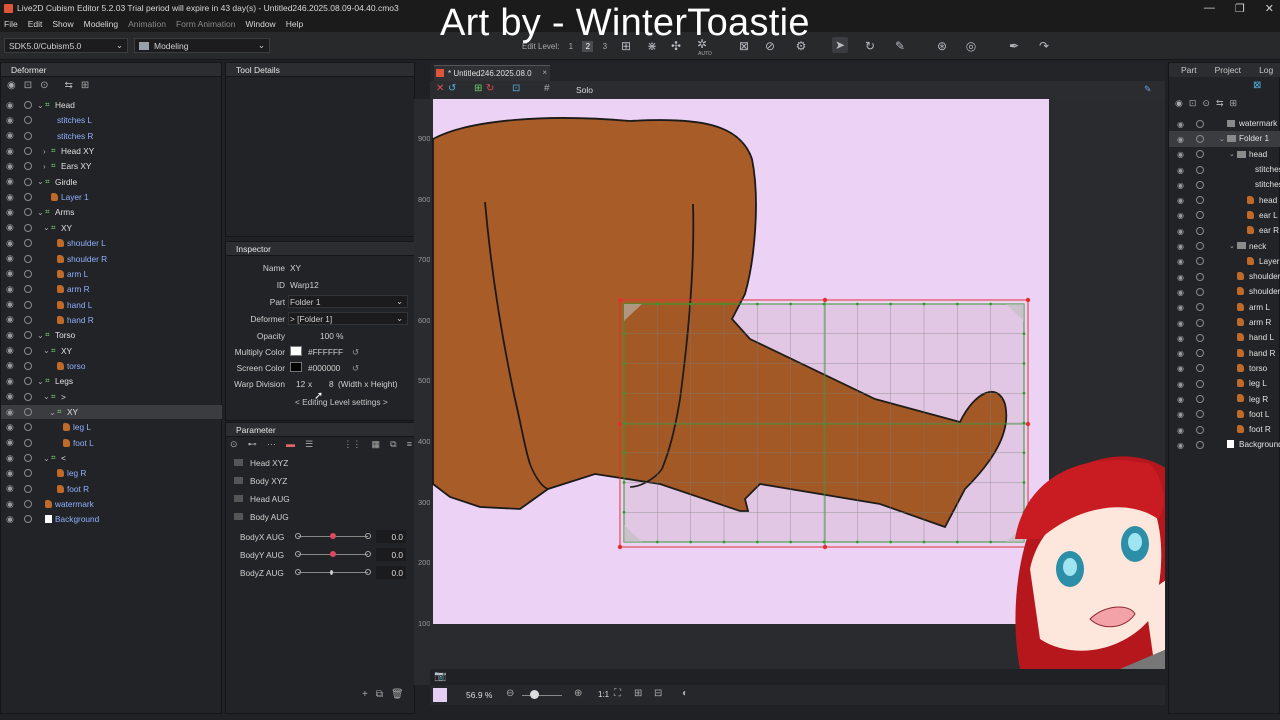 The width and height of the screenshot is (1280, 720). I want to click on part-row: ◉ head, so click(1224, 200).